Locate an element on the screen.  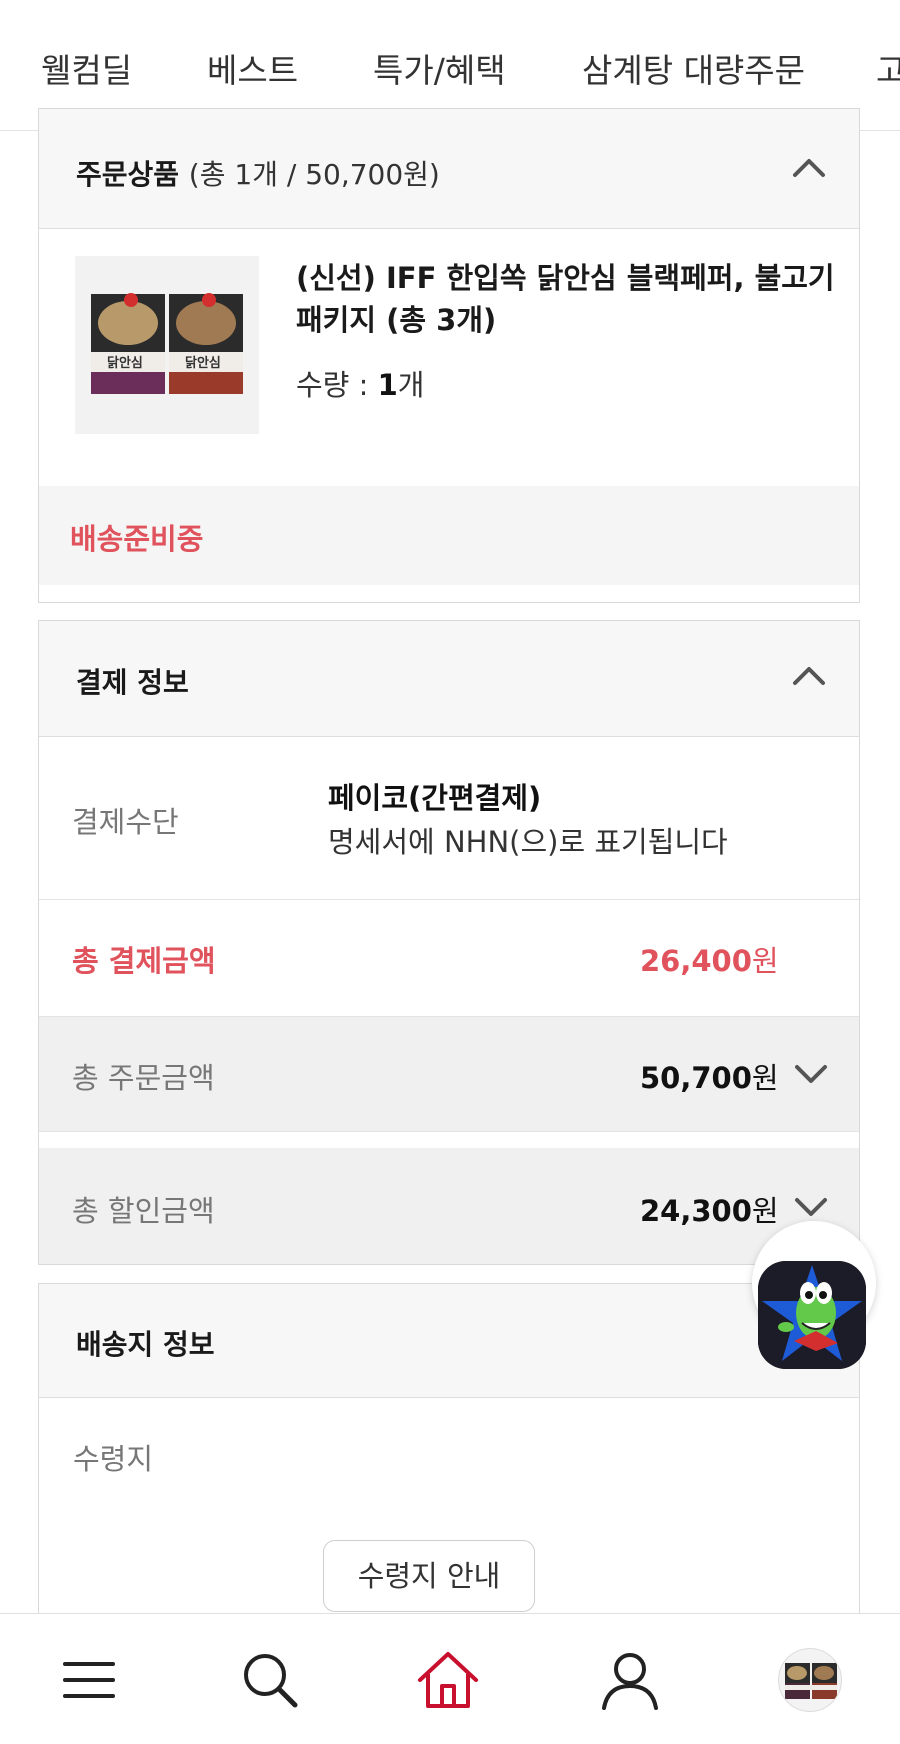
shipping-info-title: 배송지 정보 is located at coordinates (145, 1344).